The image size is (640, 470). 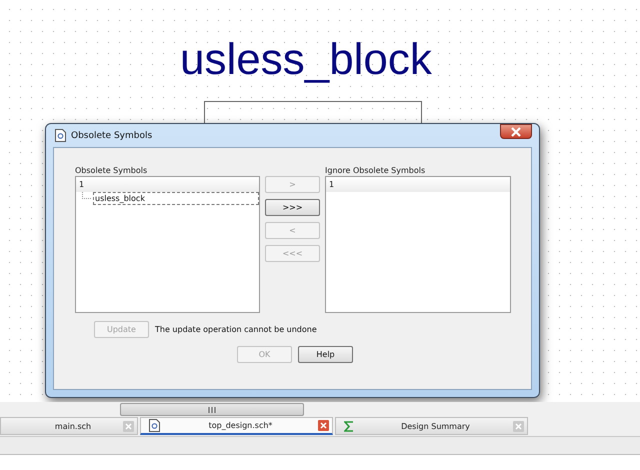 What do you see at coordinates (236, 329) in the screenshot?
I see `update-warning: The update operation cannot be undone` at bounding box center [236, 329].